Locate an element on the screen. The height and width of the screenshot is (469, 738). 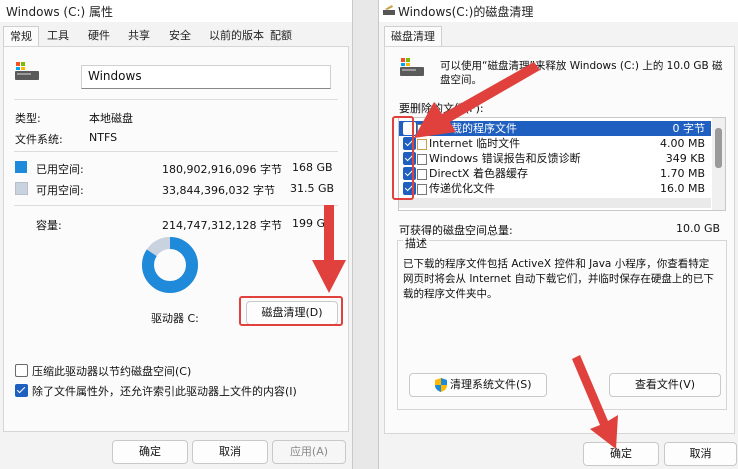
annotation-box-checkboxes is located at coordinates (403, 158).